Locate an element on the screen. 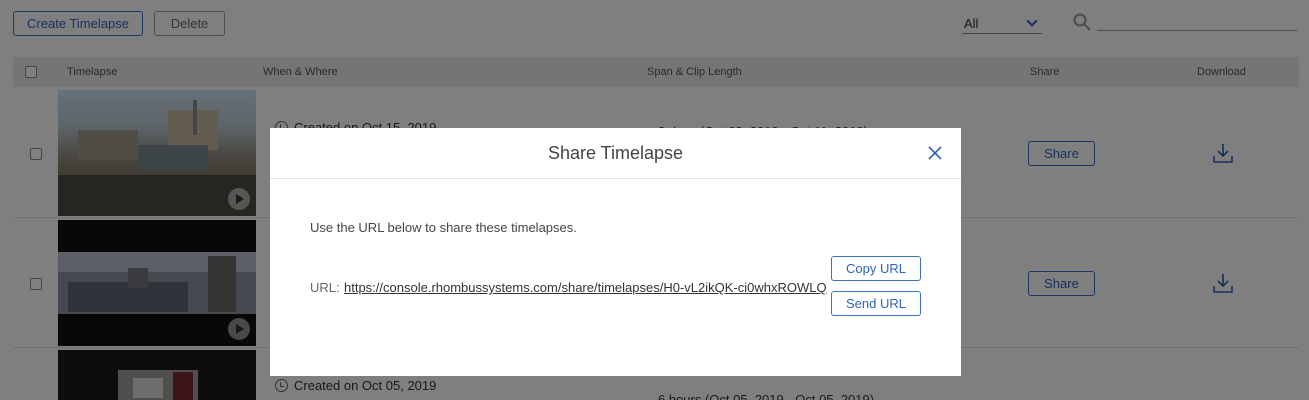 This screenshot has height=400, width=1309. send-url-button: Send URL is located at coordinates (876, 303).